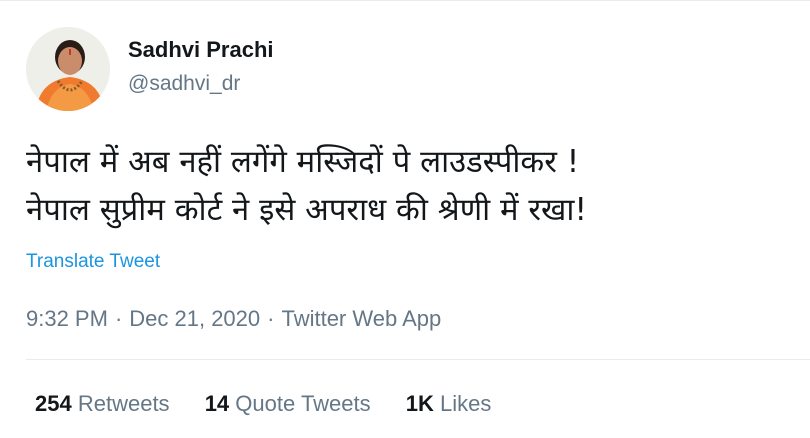  I want to click on likes-label: Likes, so click(466, 403).